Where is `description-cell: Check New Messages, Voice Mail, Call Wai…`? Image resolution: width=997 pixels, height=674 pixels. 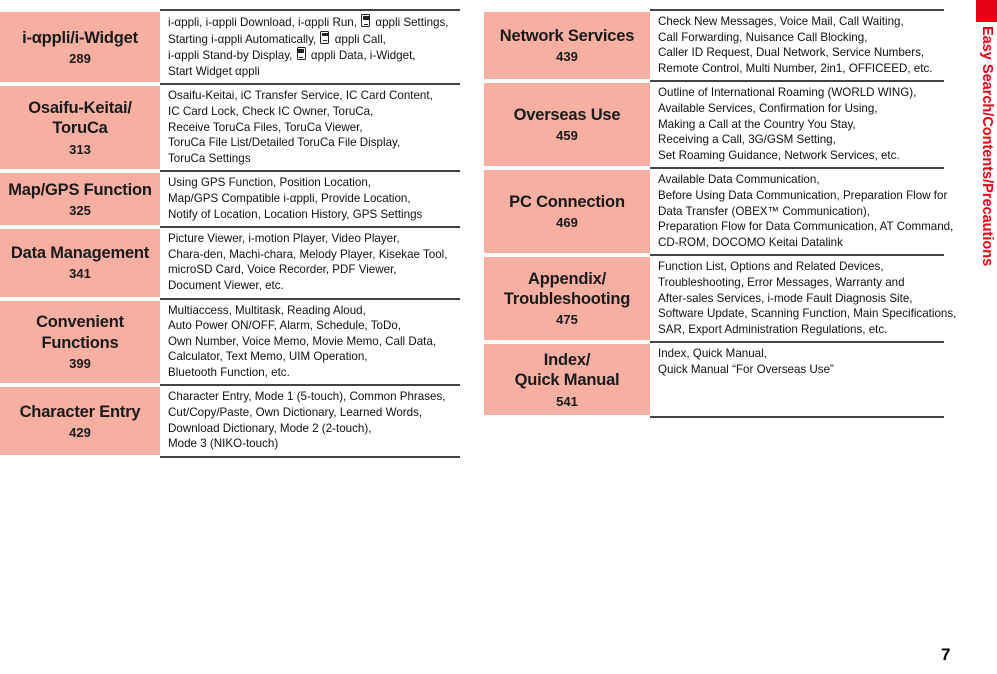
description-cell: Check New Messages, Voice Mail, Call Wai… is located at coordinates (797, 45).